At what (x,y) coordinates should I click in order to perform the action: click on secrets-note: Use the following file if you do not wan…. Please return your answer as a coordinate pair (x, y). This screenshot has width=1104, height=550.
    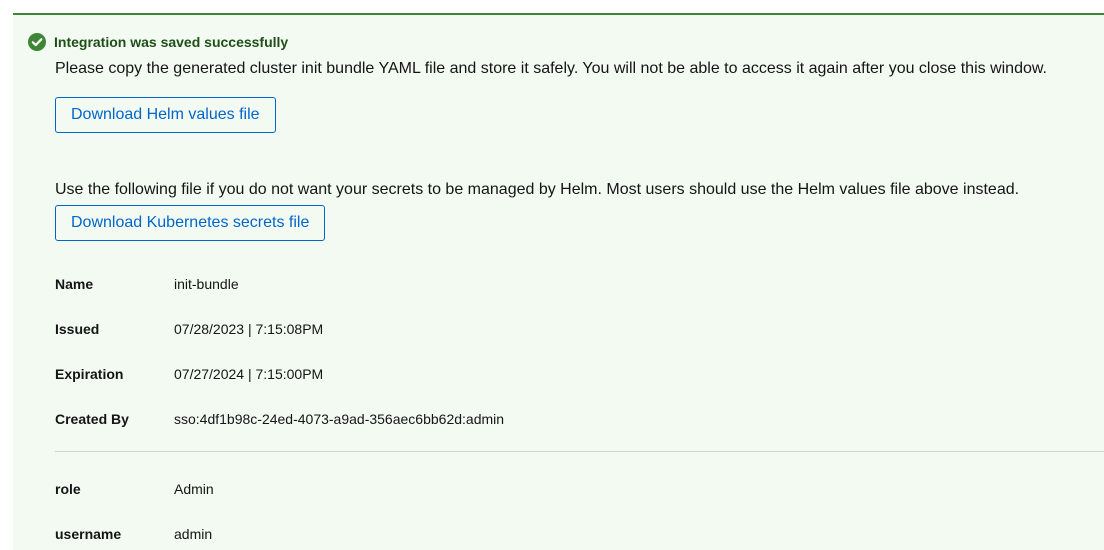
    Looking at the image, I should click on (537, 189).